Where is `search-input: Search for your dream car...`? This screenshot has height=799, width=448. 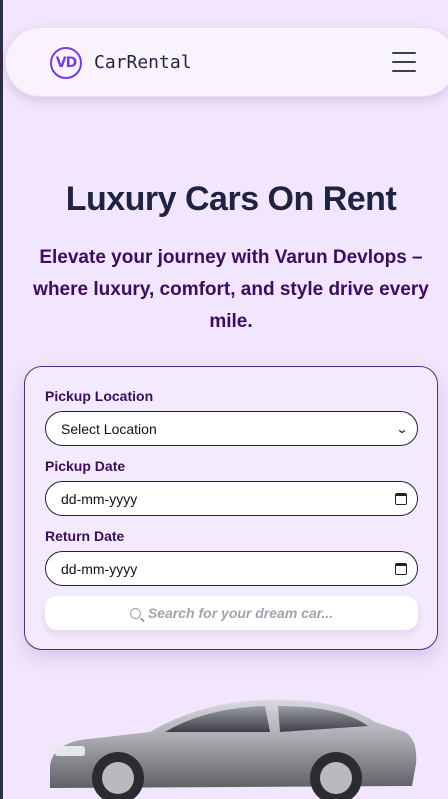 search-input: Search for your dream car... is located at coordinates (231, 613).